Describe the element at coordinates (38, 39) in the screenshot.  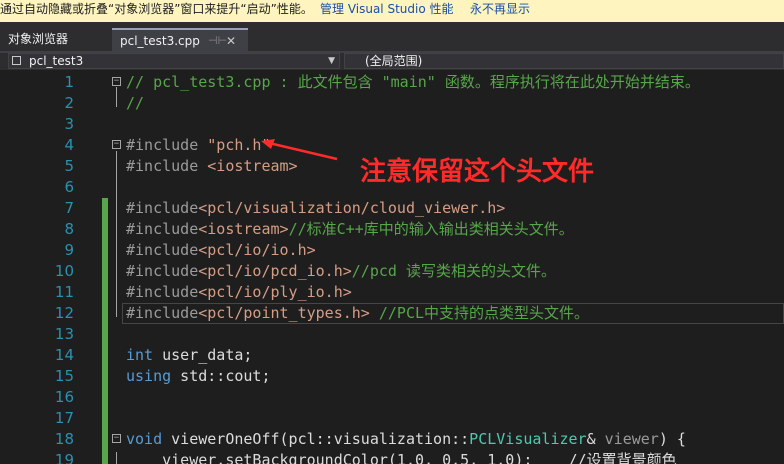
I see `tab-label: 对象浏览器` at that location.